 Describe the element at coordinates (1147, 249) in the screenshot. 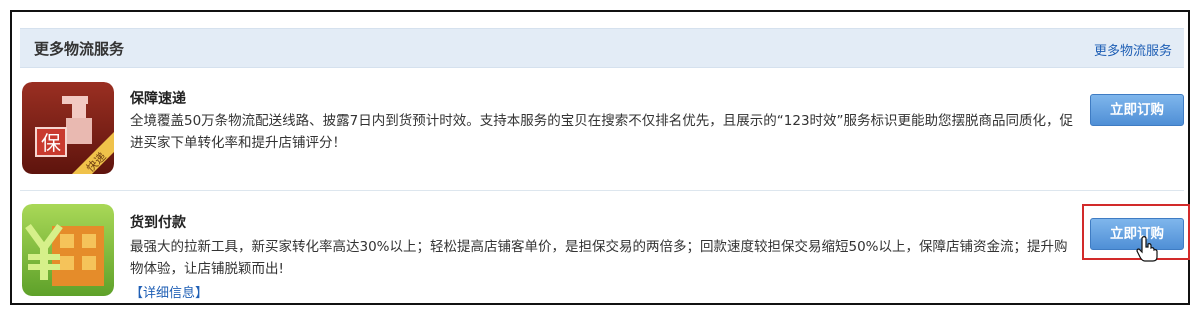

I see `hand-cursor-icon` at that location.